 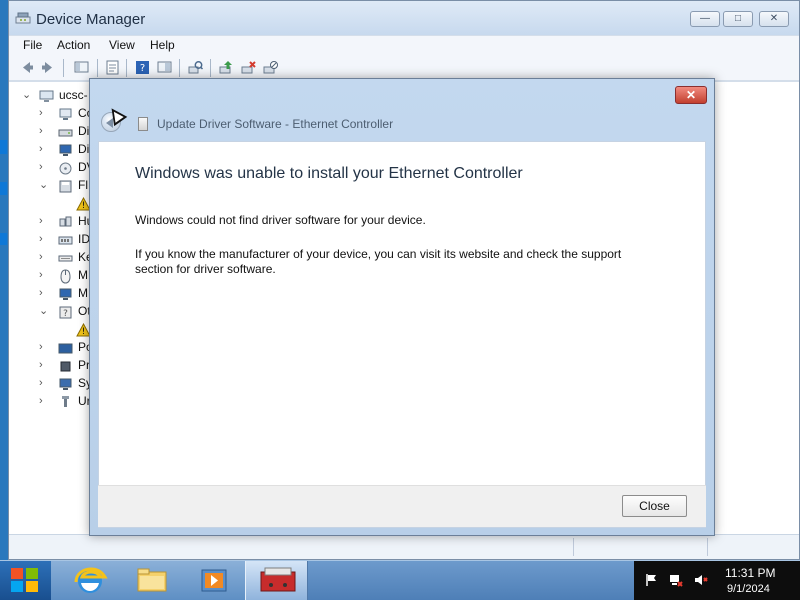 I want to click on status-bar, so click(x=404, y=546).